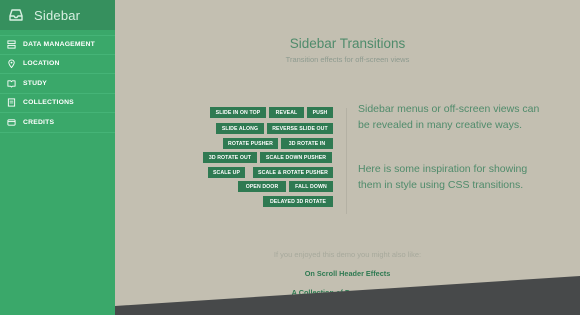 Image resolution: width=580 pixels, height=315 pixels. Describe the element at coordinates (41, 64) in the screenshot. I see `sidebar-item-label: LOCATION` at that location.